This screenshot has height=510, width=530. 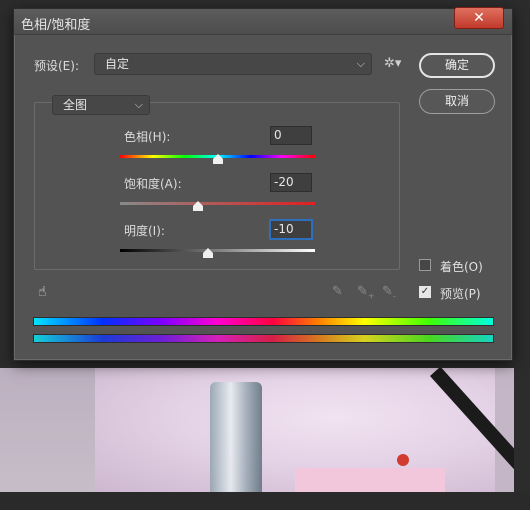 What do you see at coordinates (42, 292) in the screenshot?
I see `targeted-adjustment-hand-icon: ☝` at bounding box center [42, 292].